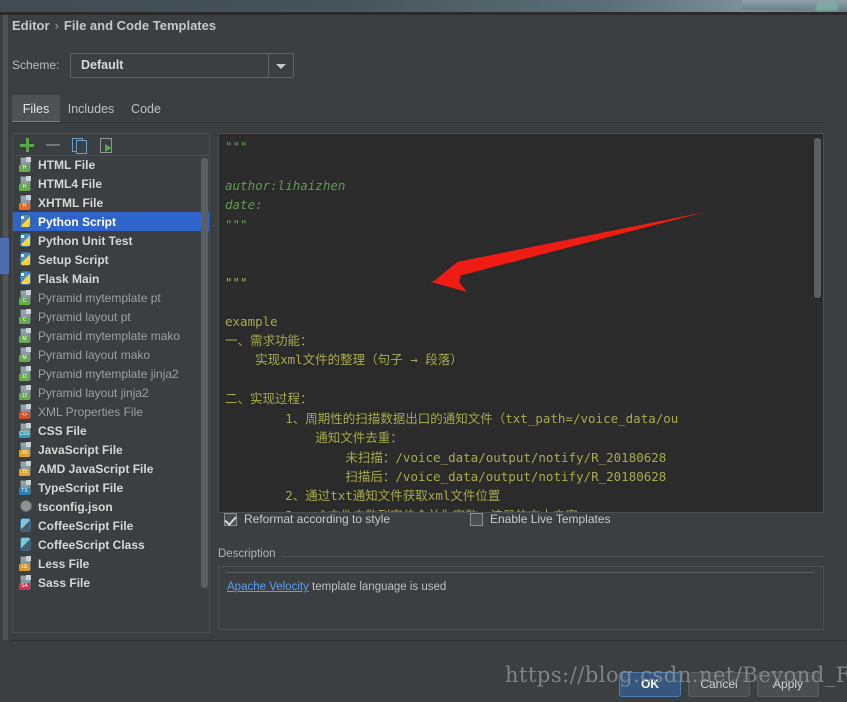 This screenshot has height=702, width=847. I want to click on template-tabs: Files Includes Code, so click(418, 109).